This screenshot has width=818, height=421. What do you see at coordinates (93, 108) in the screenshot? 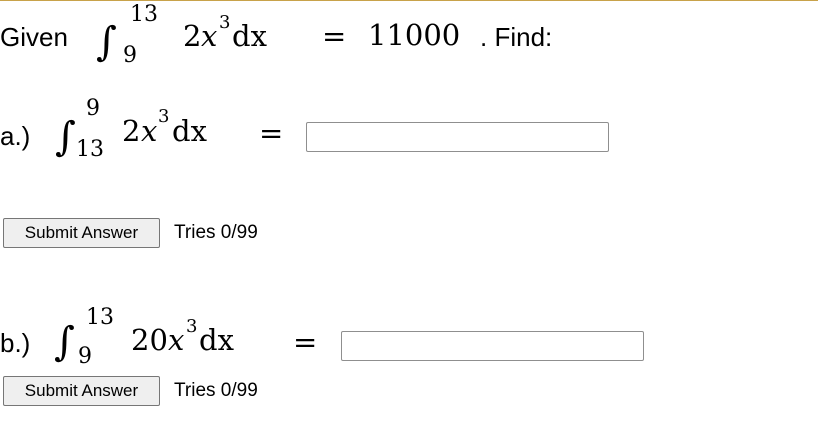
I see `upper-limit: 9` at bounding box center [93, 108].